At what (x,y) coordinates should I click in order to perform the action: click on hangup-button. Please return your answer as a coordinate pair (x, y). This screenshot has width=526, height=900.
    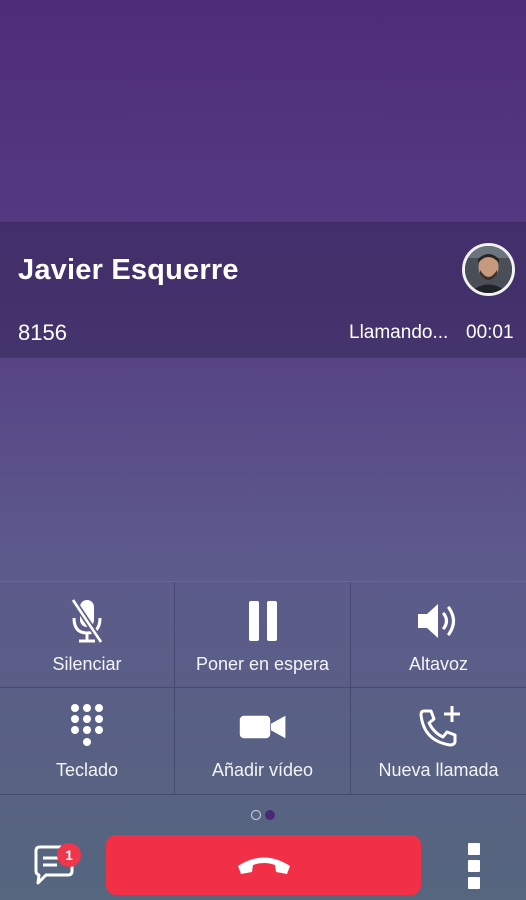
    Looking at the image, I should click on (263, 865).